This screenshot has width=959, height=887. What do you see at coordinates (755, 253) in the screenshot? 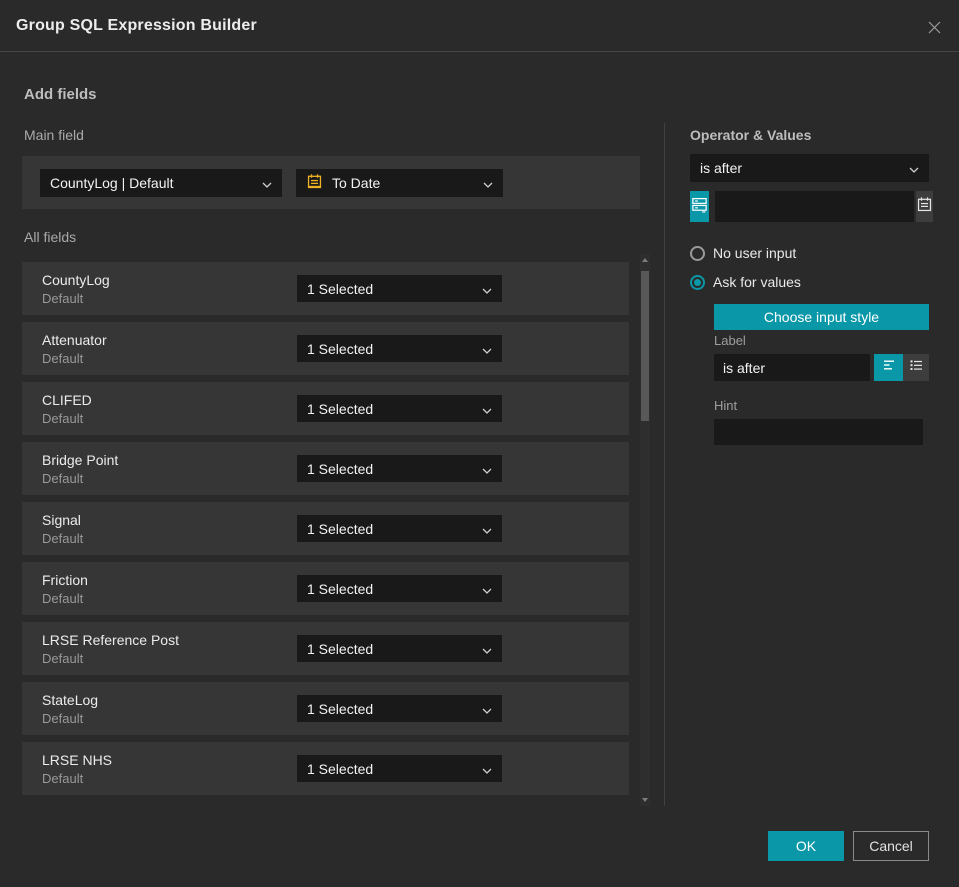
I see `radio-no-user-input-label: No user input` at bounding box center [755, 253].